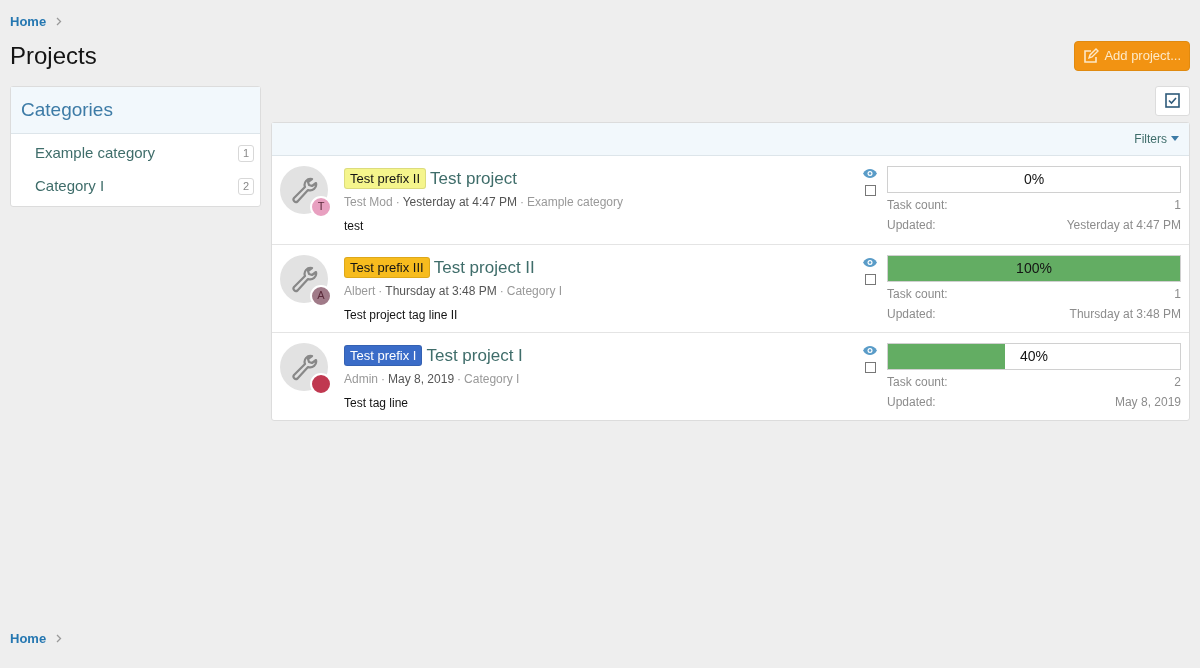  I want to click on checkbox-icon, so click(1172, 100).